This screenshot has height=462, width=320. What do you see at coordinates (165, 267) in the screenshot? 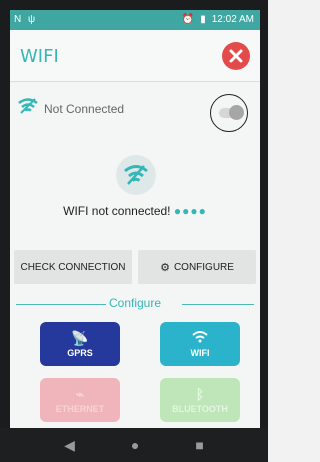
I see `gear-icon: ⚙` at bounding box center [165, 267].